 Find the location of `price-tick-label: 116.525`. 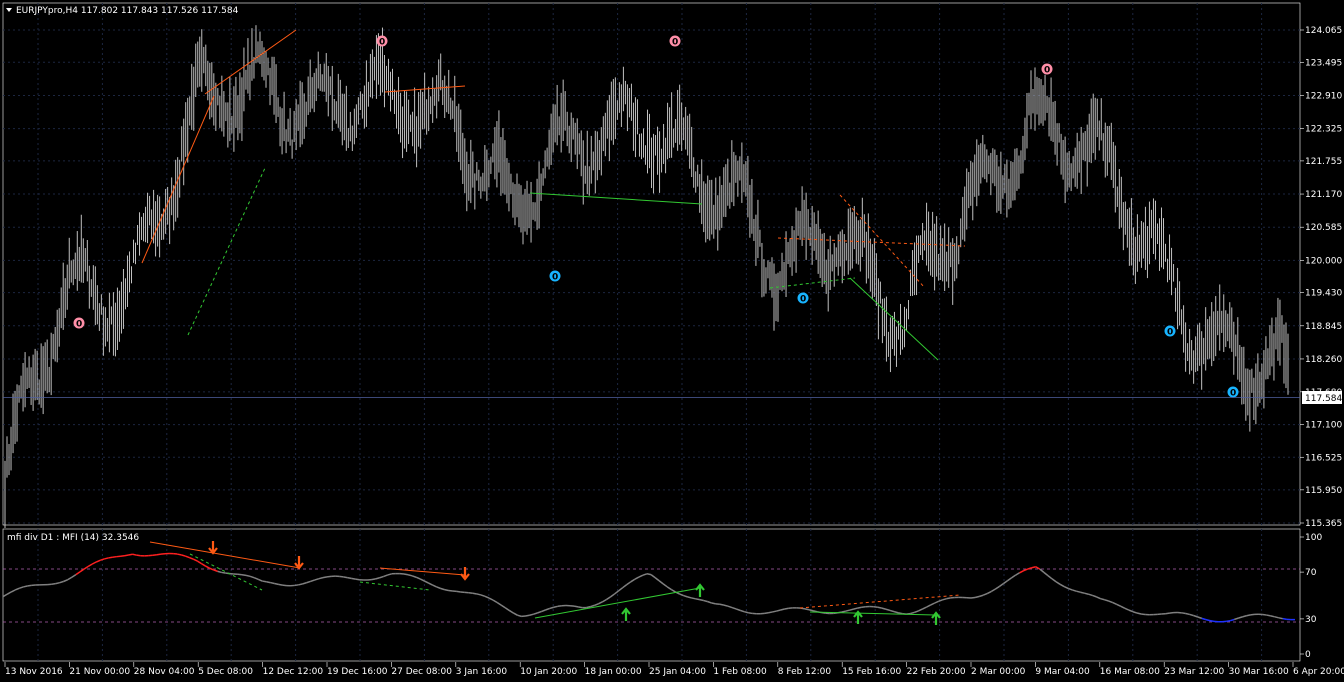

price-tick-label: 116.525 is located at coordinates (1323, 458).